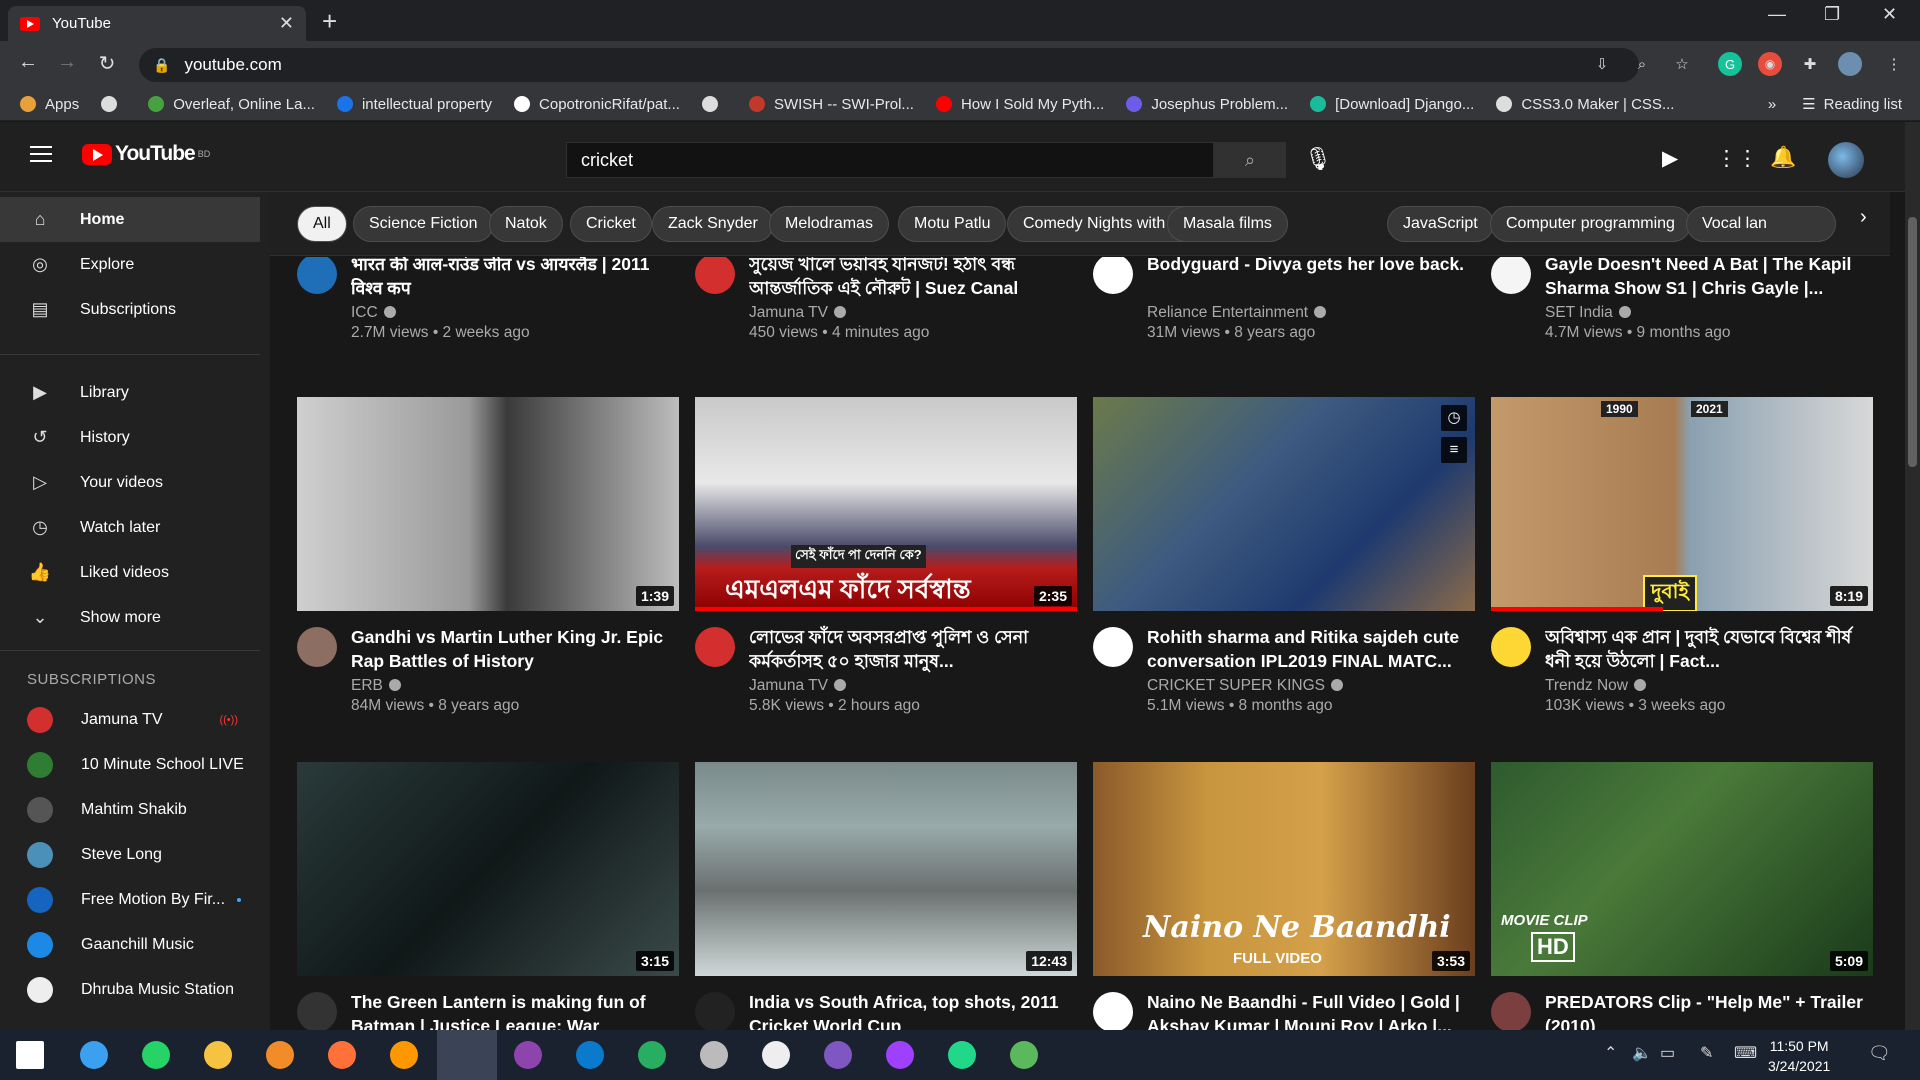  I want to click on search-input: cricket, so click(890, 160).